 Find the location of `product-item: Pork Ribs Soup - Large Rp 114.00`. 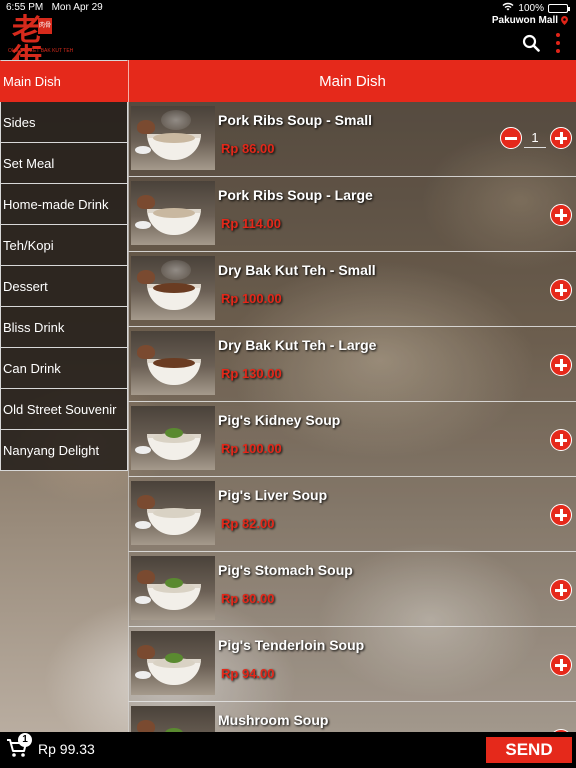

product-item: Pork Ribs Soup - Large Rp 114.00 is located at coordinates (352, 214).